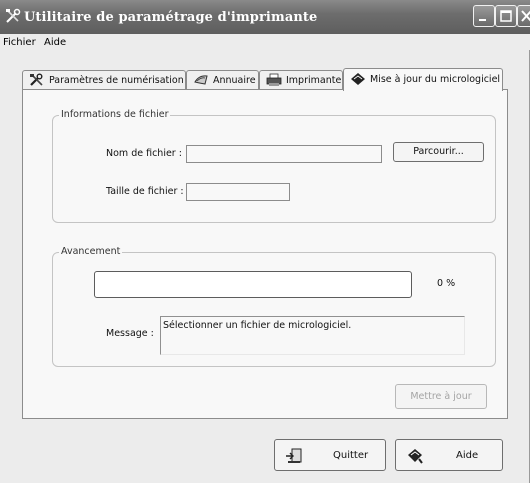 The image size is (530, 483). I want to click on tab-printer: Imprimante, so click(301, 79).